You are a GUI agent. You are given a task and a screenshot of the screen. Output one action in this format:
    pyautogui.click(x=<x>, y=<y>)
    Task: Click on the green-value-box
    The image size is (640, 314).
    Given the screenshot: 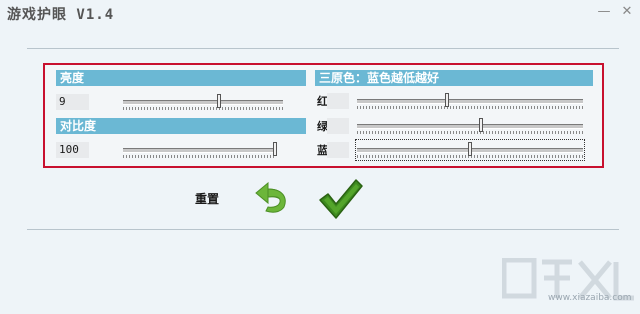 What is the action you would take?
    pyautogui.click(x=338, y=126)
    